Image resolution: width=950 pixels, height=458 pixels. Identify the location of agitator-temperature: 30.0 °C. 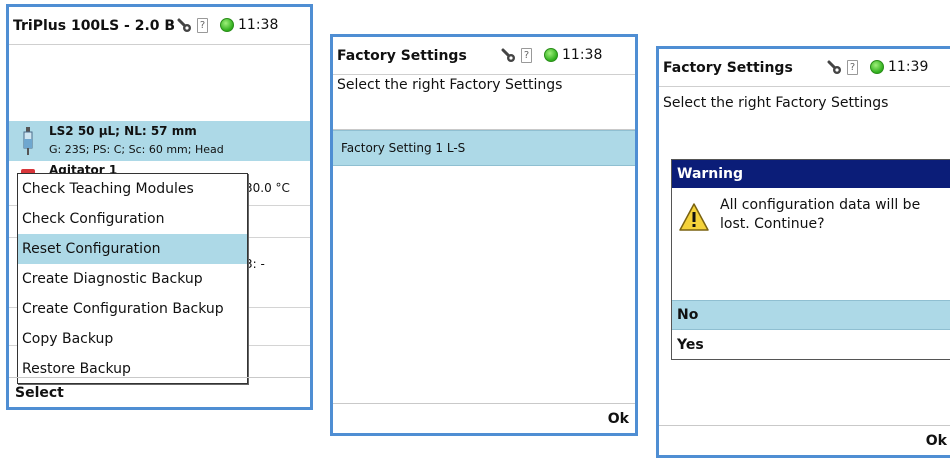
(267, 188).